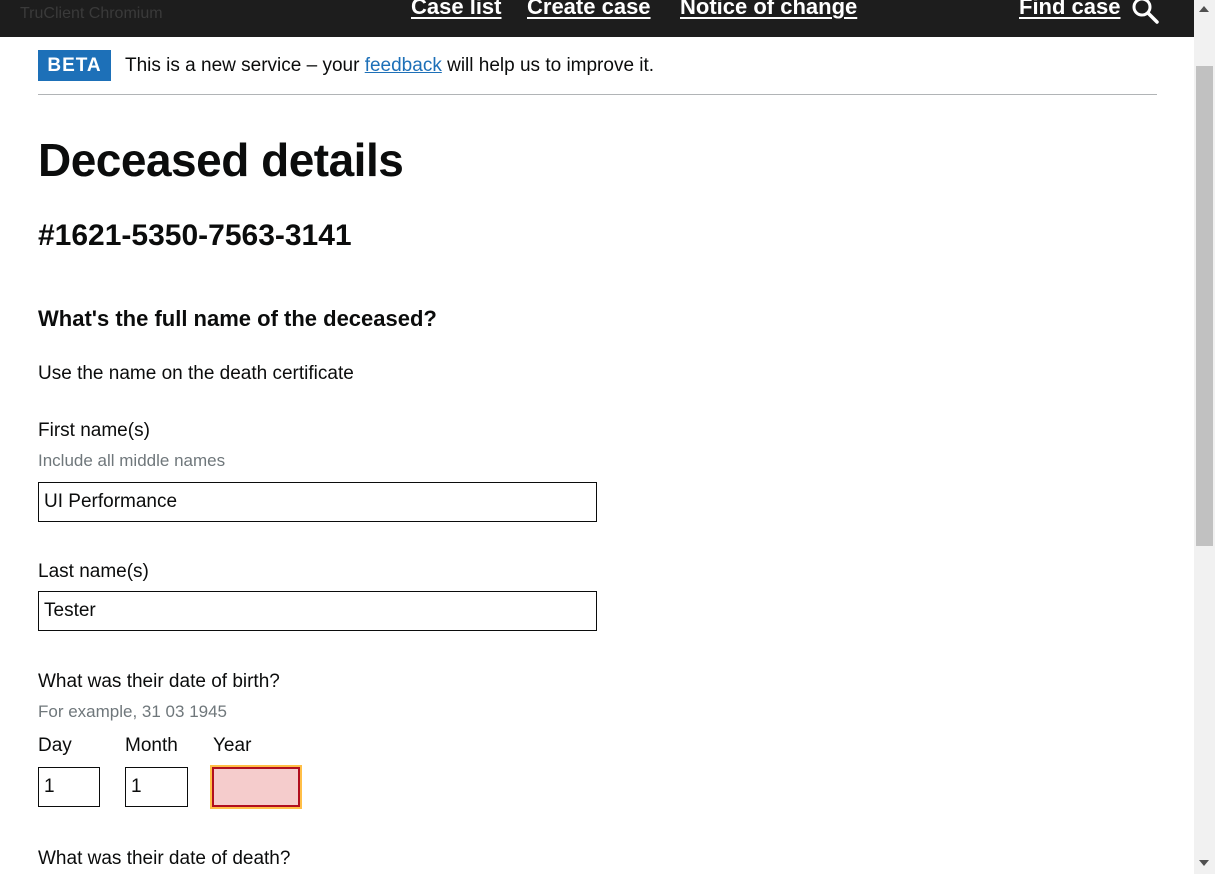 This screenshot has width=1215, height=874. What do you see at coordinates (232, 745) in the screenshot?
I see `year-label: Year` at bounding box center [232, 745].